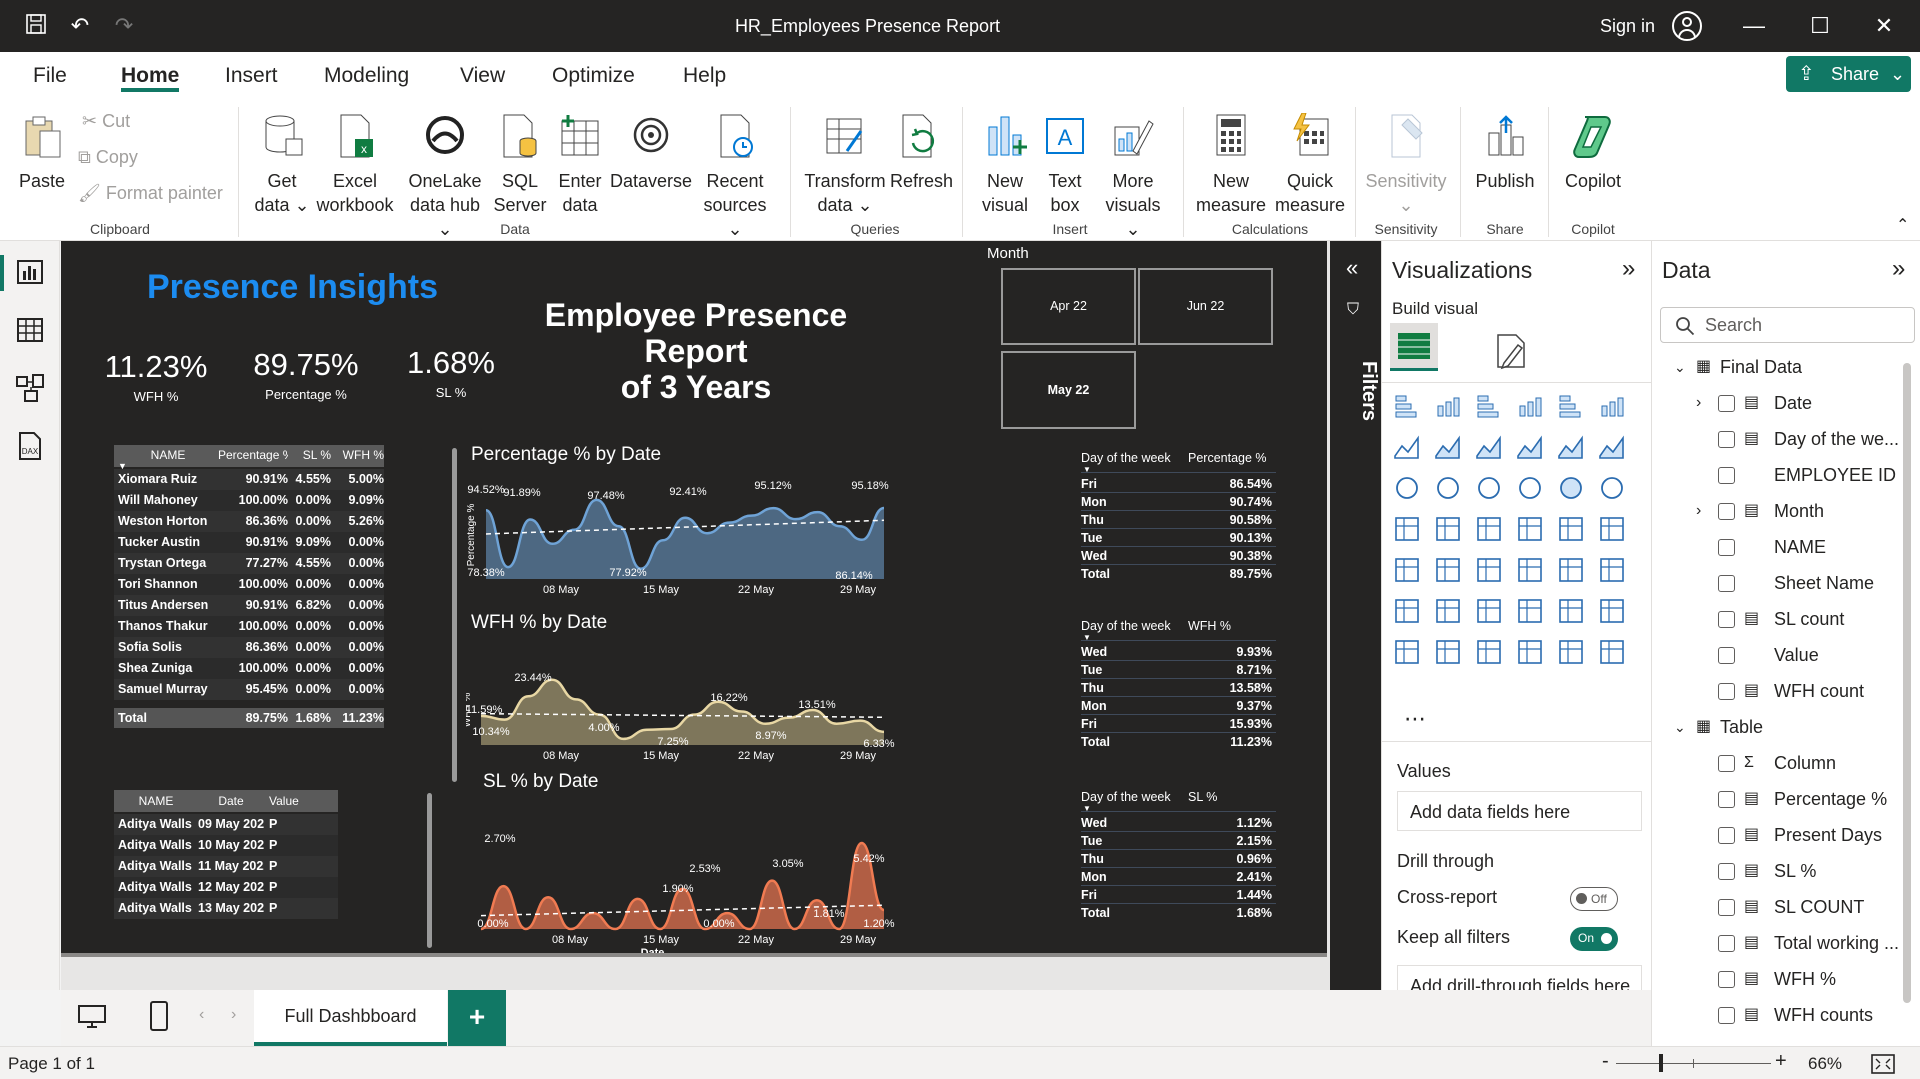  I want to click on enter-data-button: Enter data, so click(580, 165).